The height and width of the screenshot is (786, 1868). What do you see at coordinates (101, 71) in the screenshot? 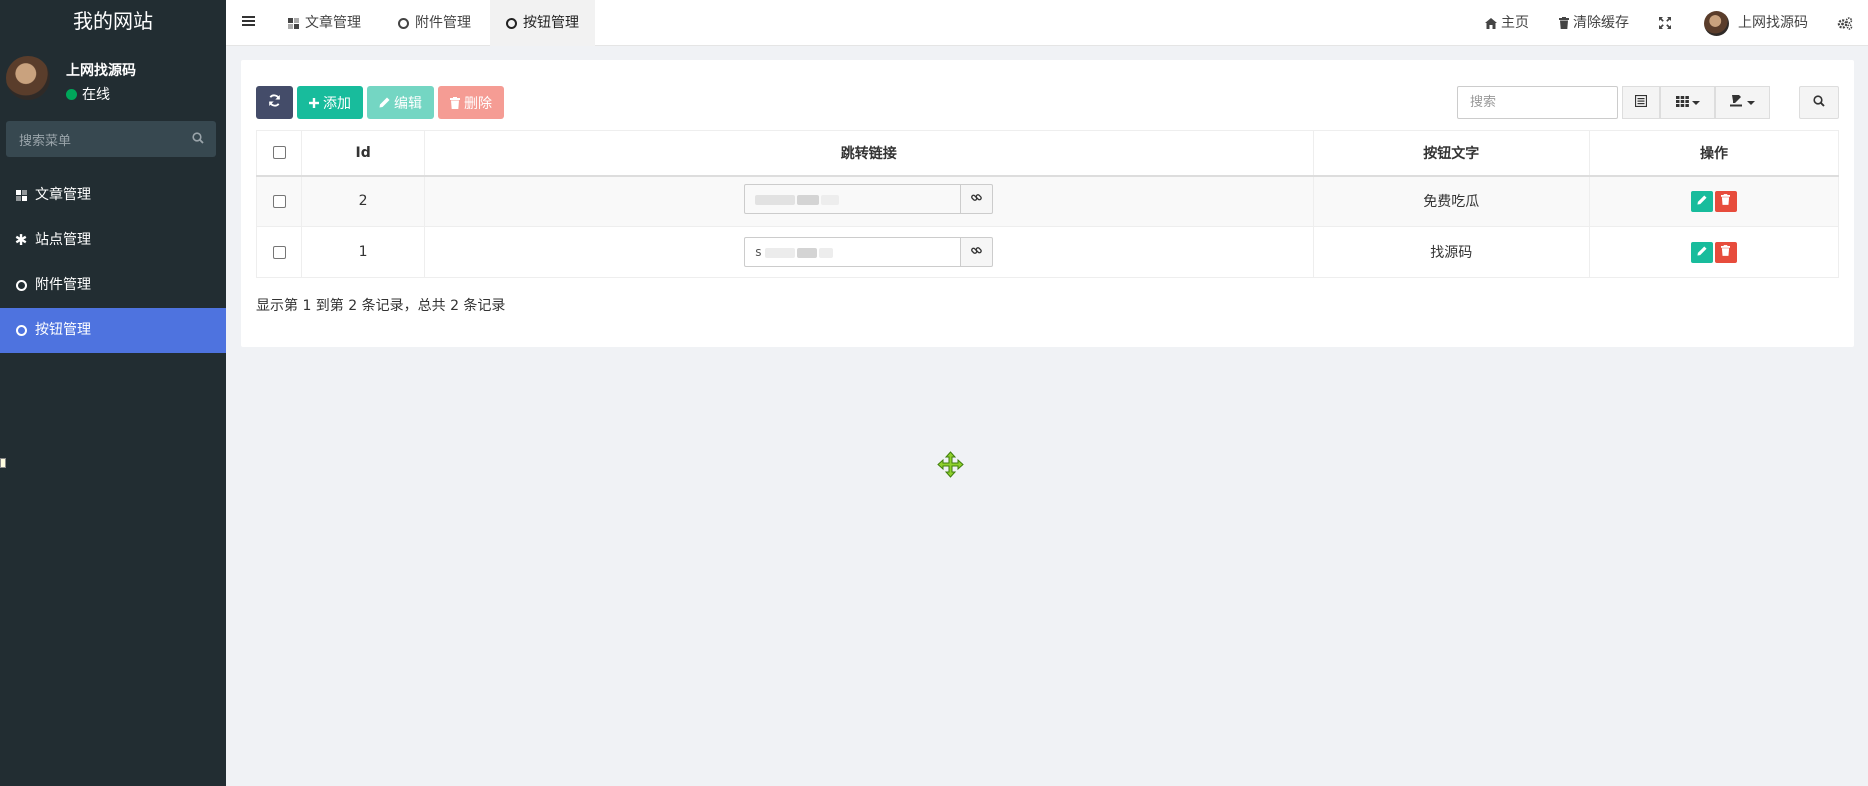
I see `user-name: 上网找源码` at bounding box center [101, 71].